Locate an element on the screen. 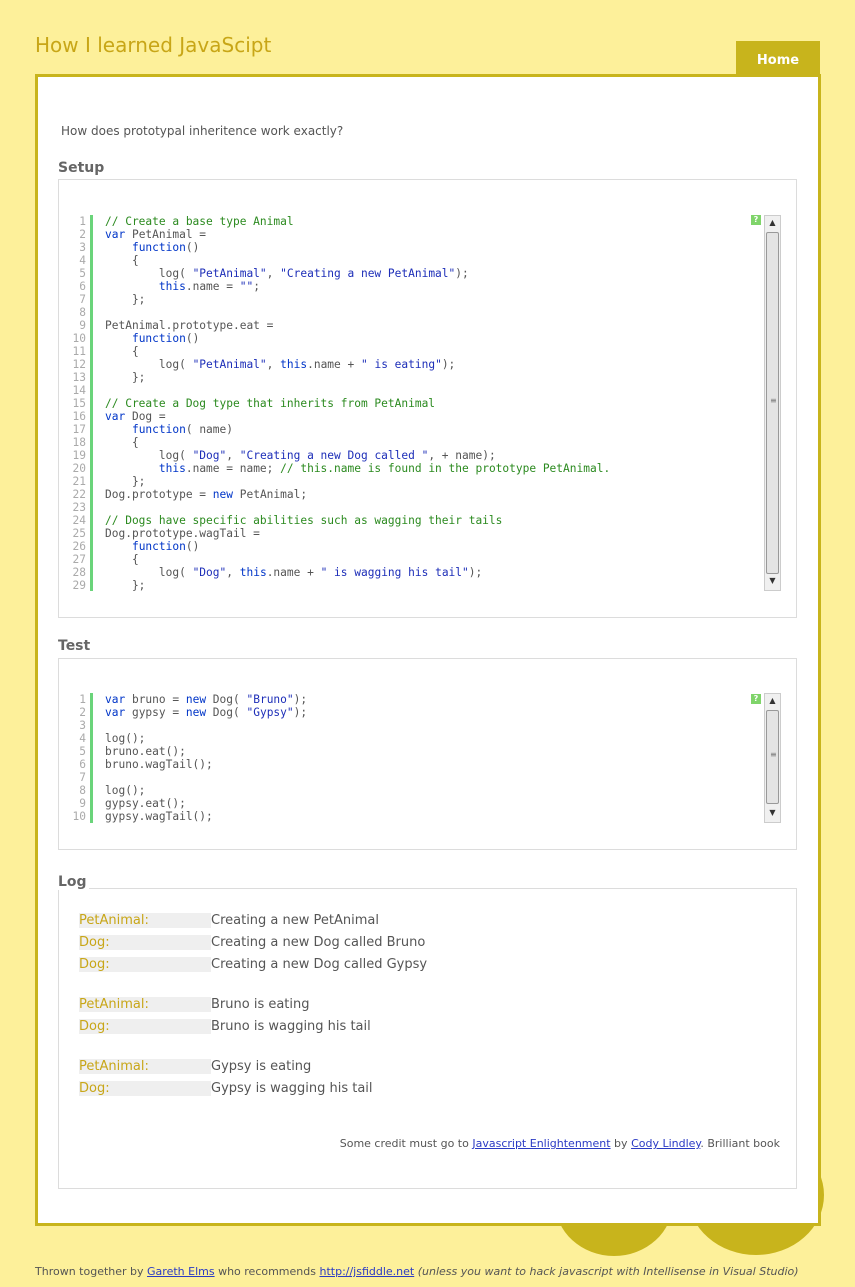 The height and width of the screenshot is (1287, 855). test-scrollbar: ▲ ≡ ▼ is located at coordinates (772, 758).